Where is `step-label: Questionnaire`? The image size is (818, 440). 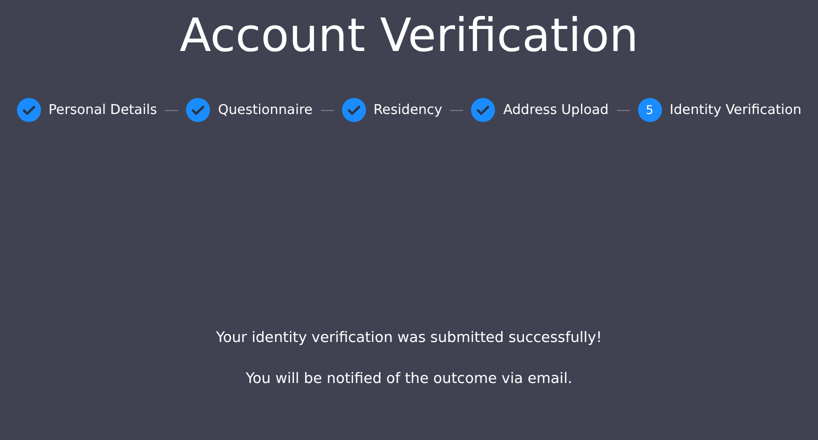
step-label: Questionnaire is located at coordinates (265, 110).